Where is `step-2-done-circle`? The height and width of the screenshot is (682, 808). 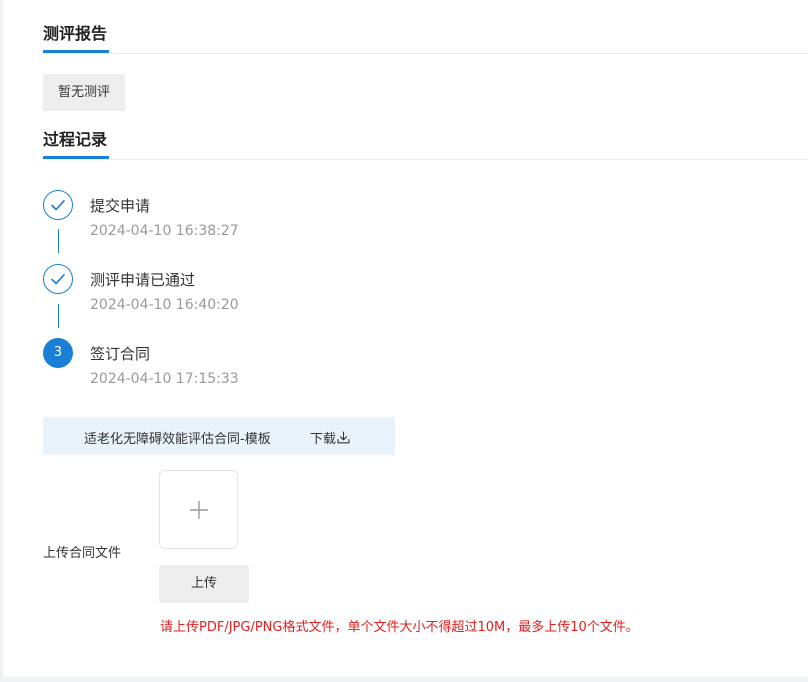 step-2-done-circle is located at coordinates (58, 279).